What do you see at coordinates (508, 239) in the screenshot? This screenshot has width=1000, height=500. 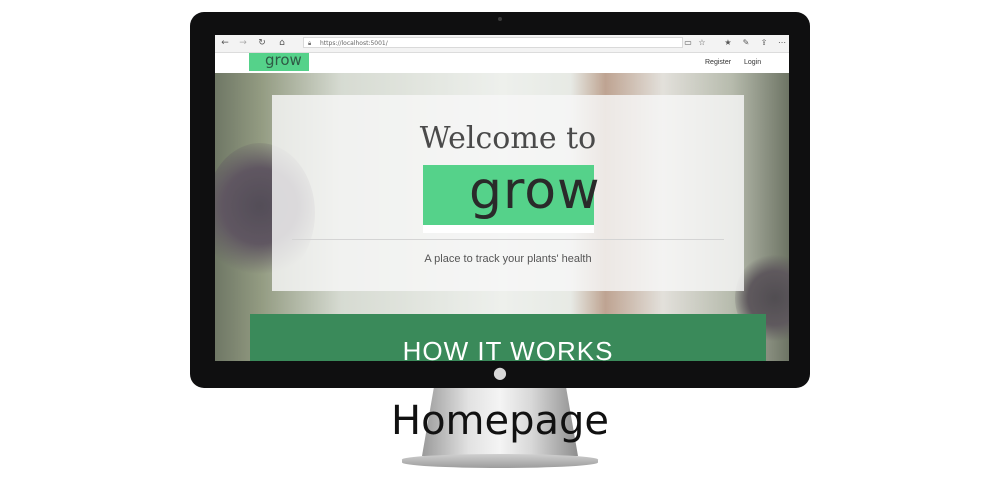 I see `divider` at bounding box center [508, 239].